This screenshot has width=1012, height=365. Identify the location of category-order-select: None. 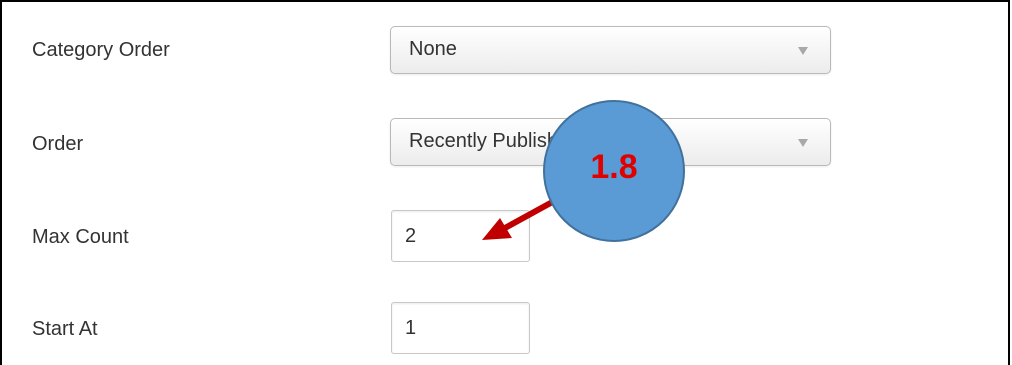
(610, 50).